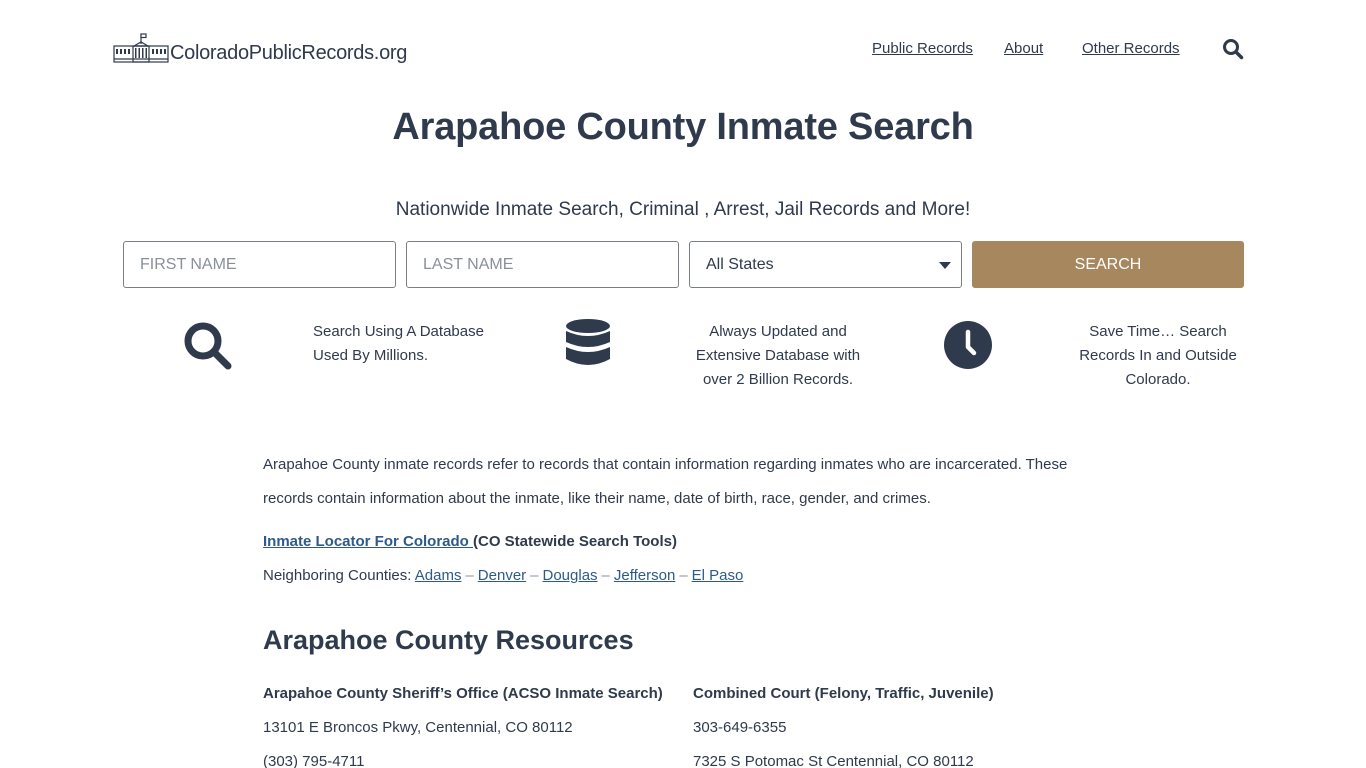 The width and height of the screenshot is (1366, 768). What do you see at coordinates (833, 760) in the screenshot?
I see `resource-address: 7325 S Potomac St Centennial, CO 80112` at bounding box center [833, 760].